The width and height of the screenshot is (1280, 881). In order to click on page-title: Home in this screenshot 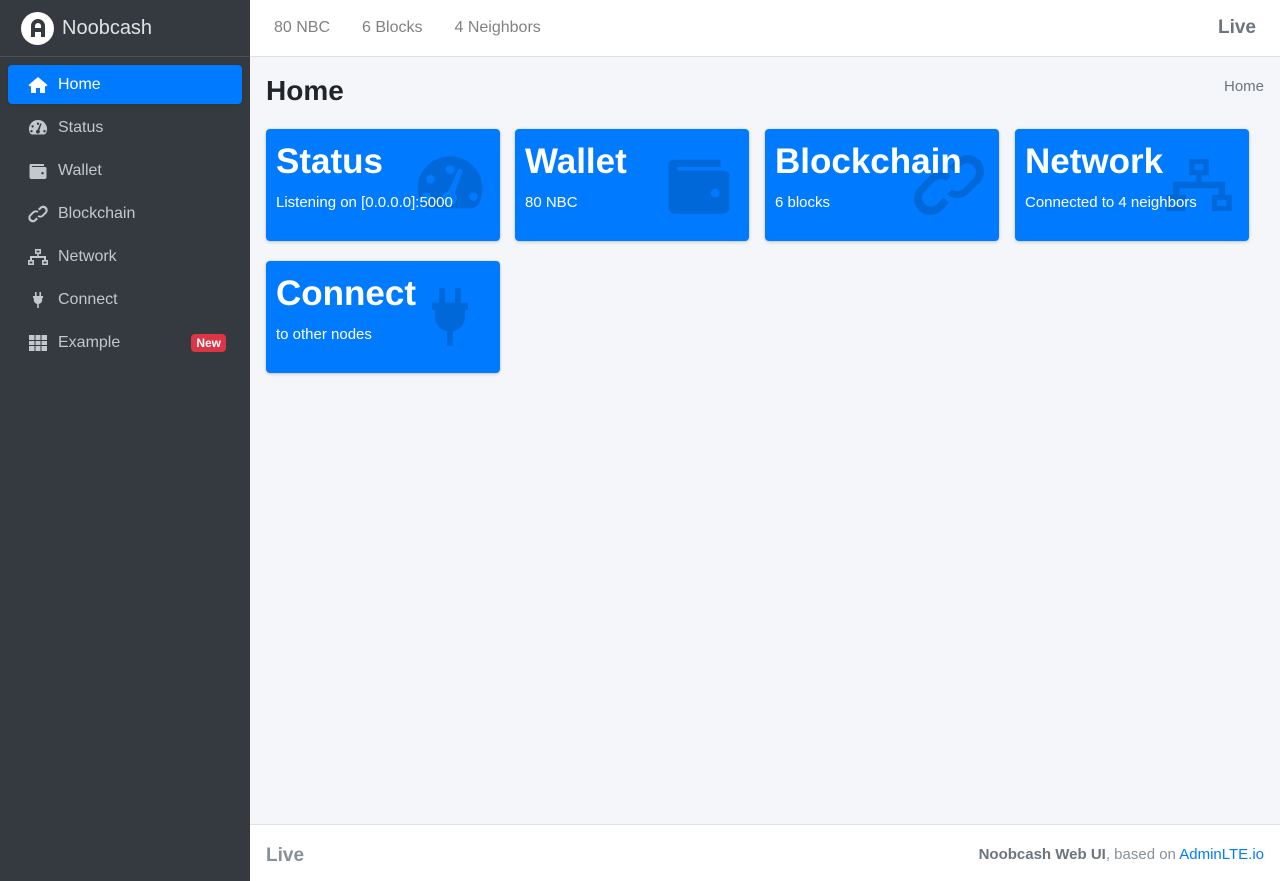, I will do `click(305, 90)`.